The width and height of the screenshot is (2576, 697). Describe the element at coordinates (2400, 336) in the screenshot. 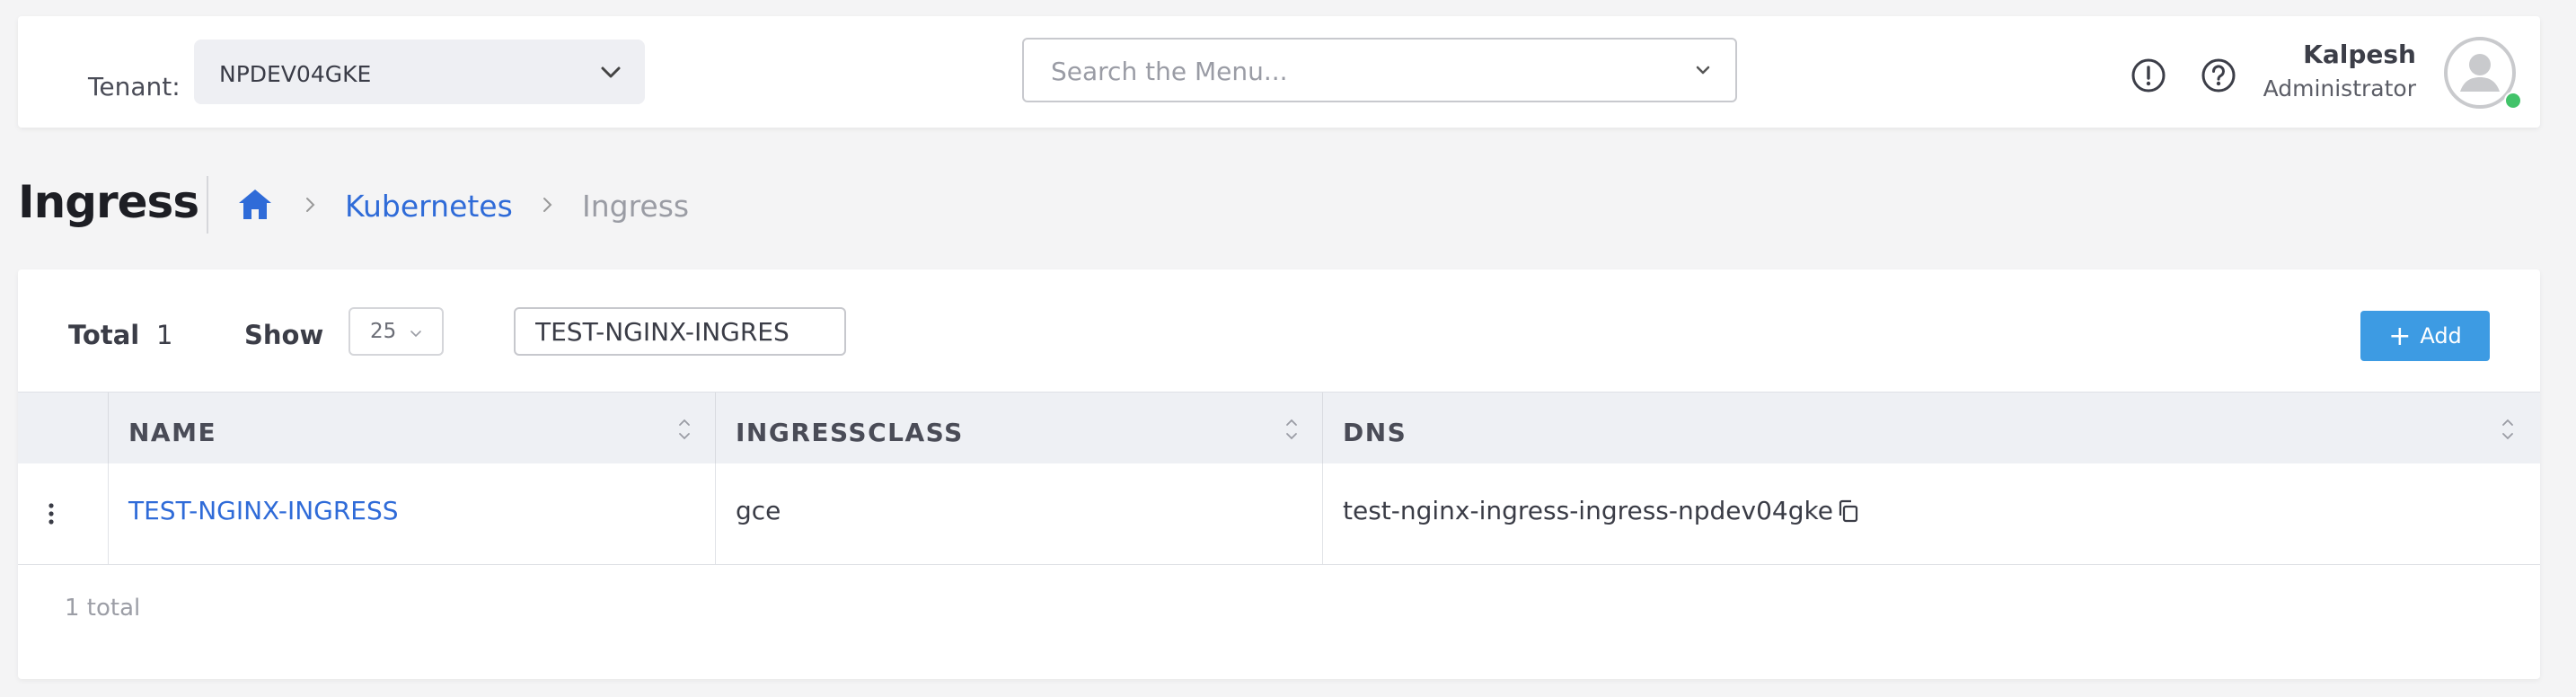

I see `plus-icon: +` at that location.